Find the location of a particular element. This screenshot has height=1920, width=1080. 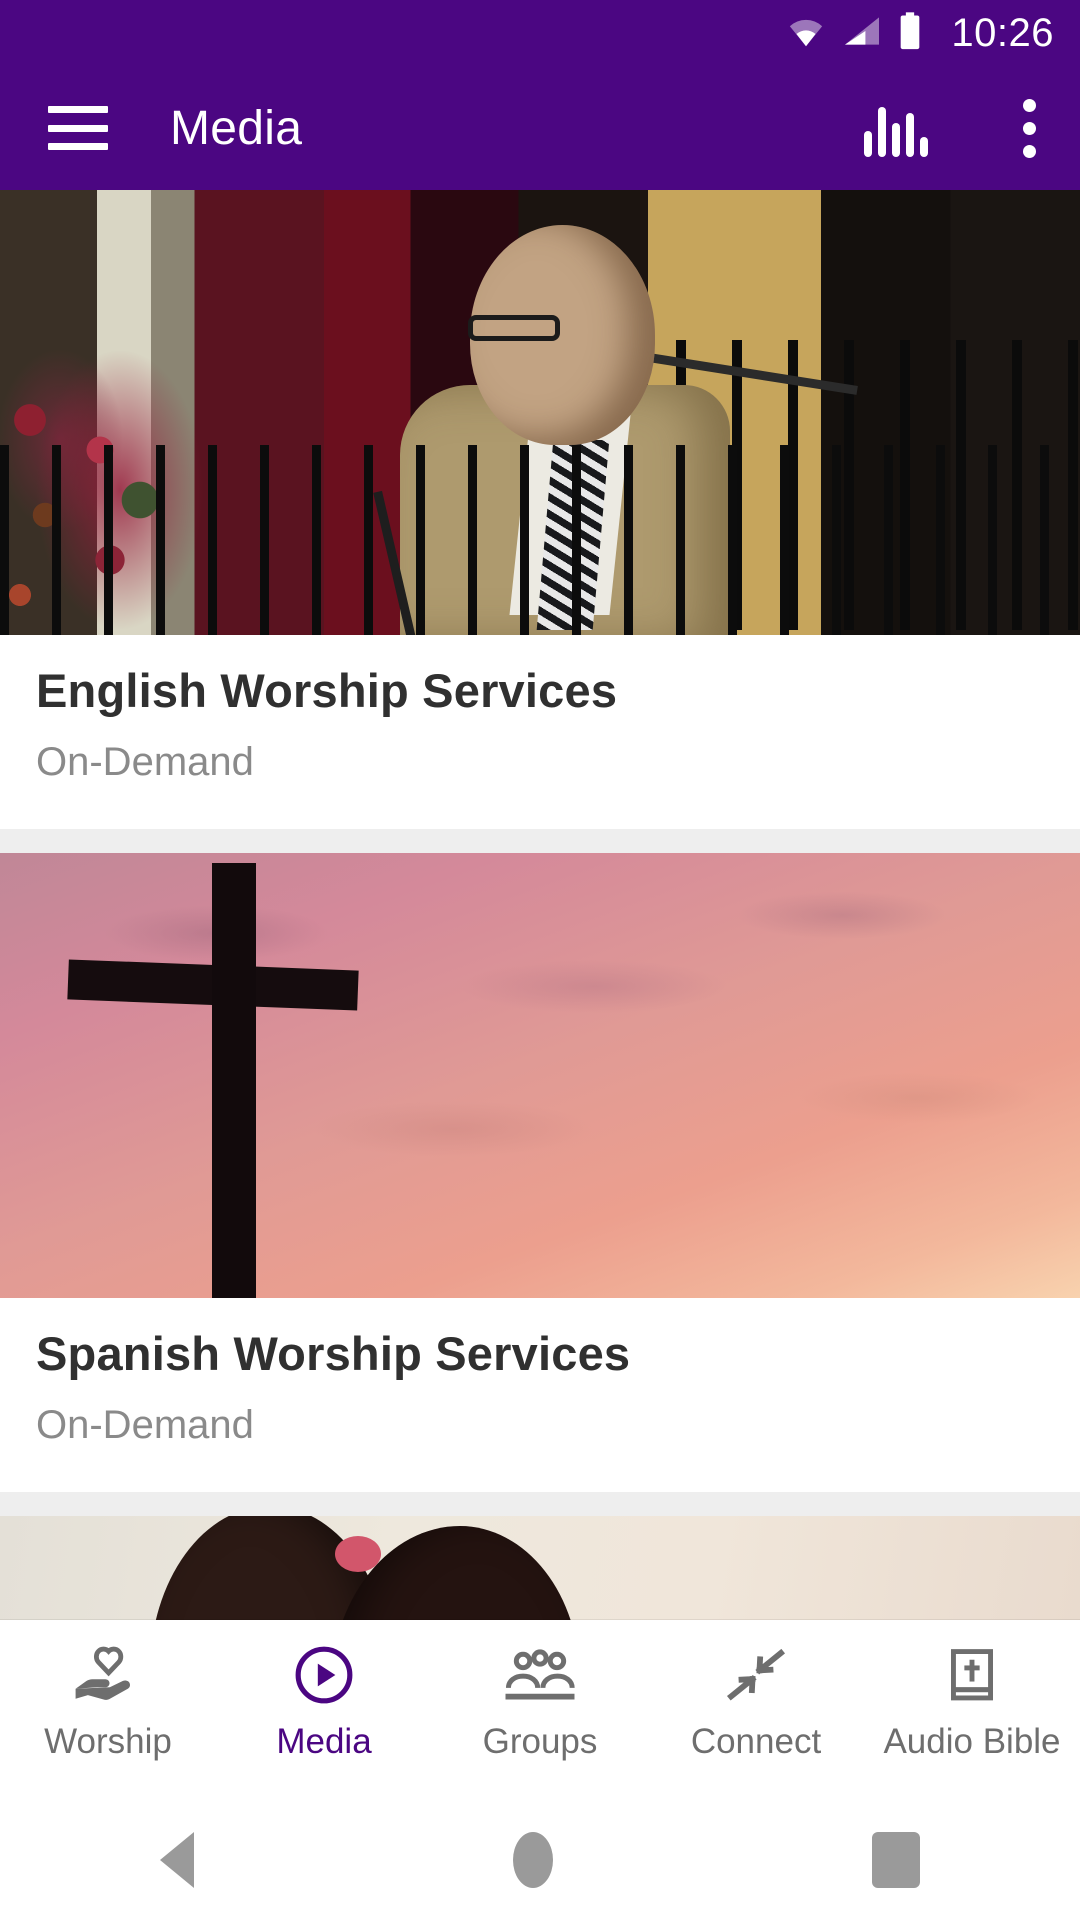

converge-arrows-icon is located at coordinates (756, 1675).